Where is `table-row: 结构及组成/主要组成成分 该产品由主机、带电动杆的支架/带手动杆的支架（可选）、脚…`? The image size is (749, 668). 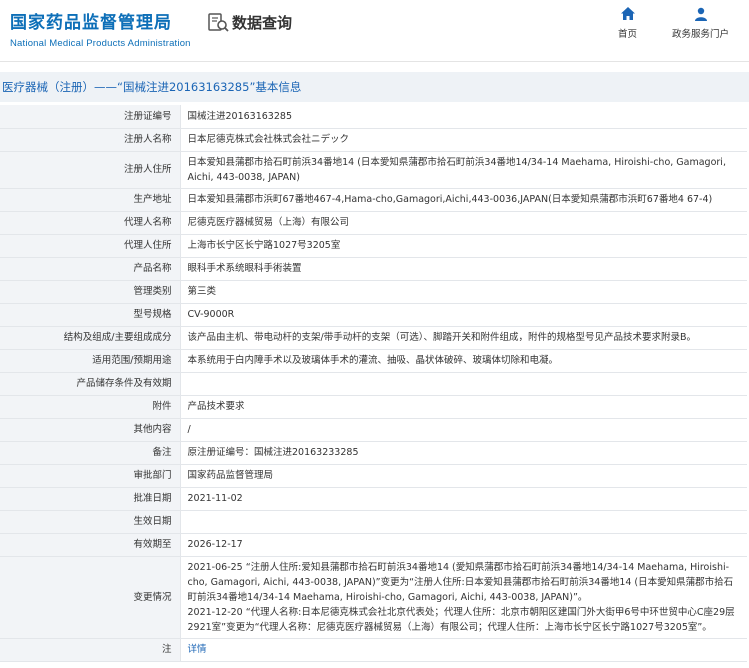
table-row: 结构及组成/主要组成成分 该产品由主机、带电动杆的支架/带手动杆的支架（可选）、脚… is located at coordinates (373, 338).